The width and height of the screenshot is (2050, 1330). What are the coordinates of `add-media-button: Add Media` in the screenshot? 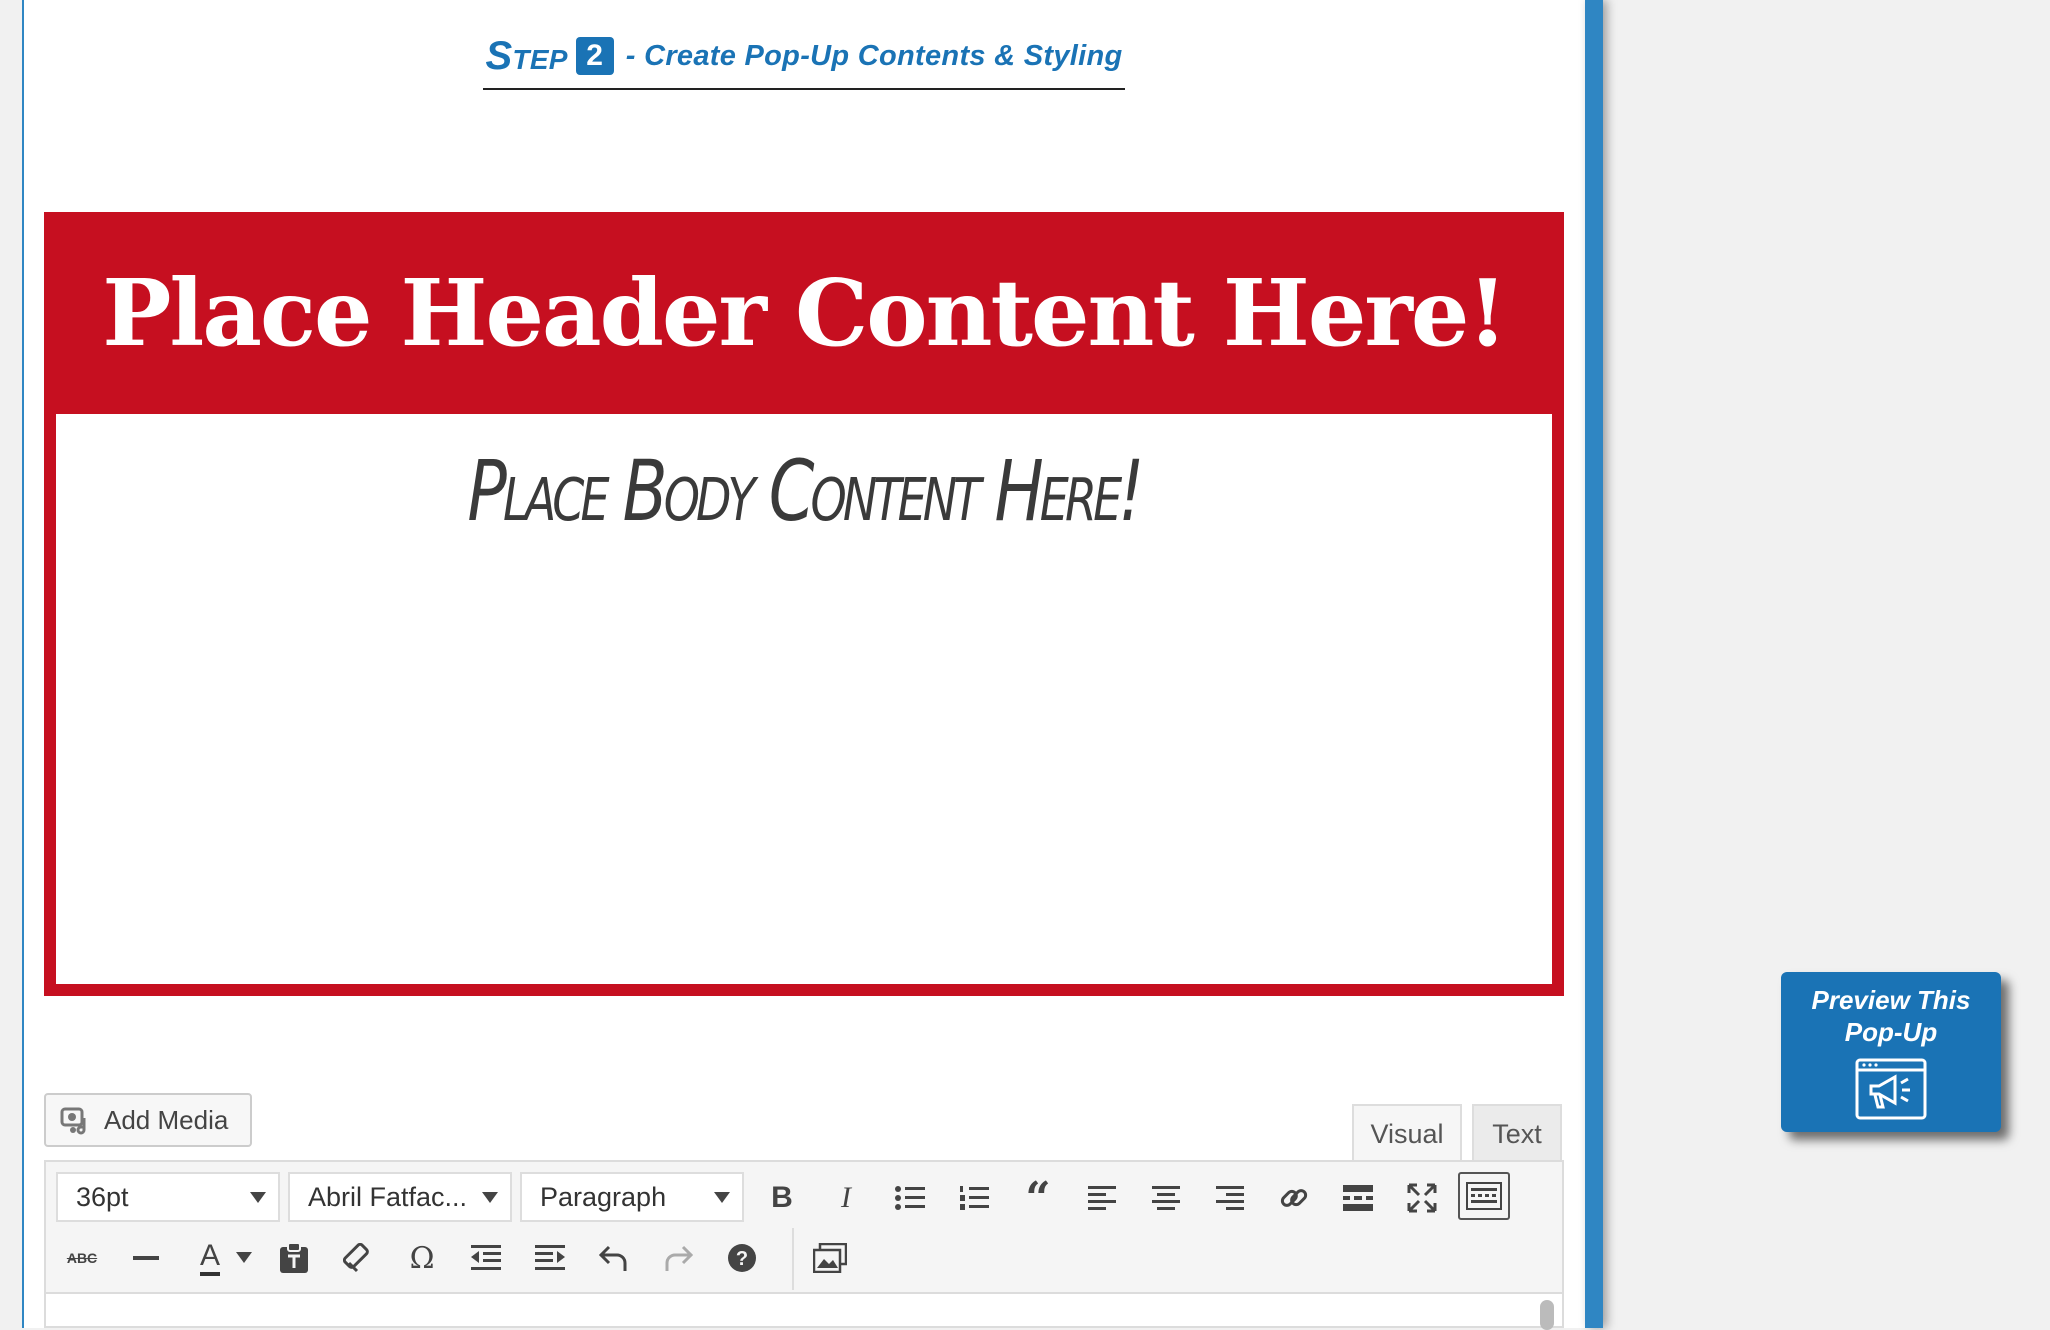 It's located at (148, 1120).